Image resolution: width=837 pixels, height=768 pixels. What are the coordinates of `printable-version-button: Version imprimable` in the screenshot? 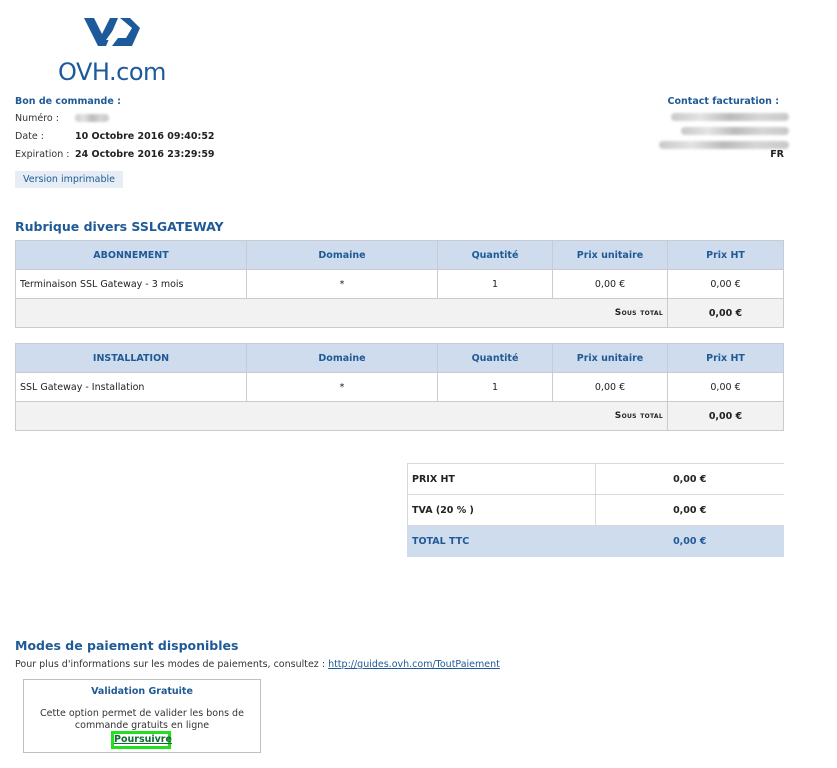 It's located at (69, 179).